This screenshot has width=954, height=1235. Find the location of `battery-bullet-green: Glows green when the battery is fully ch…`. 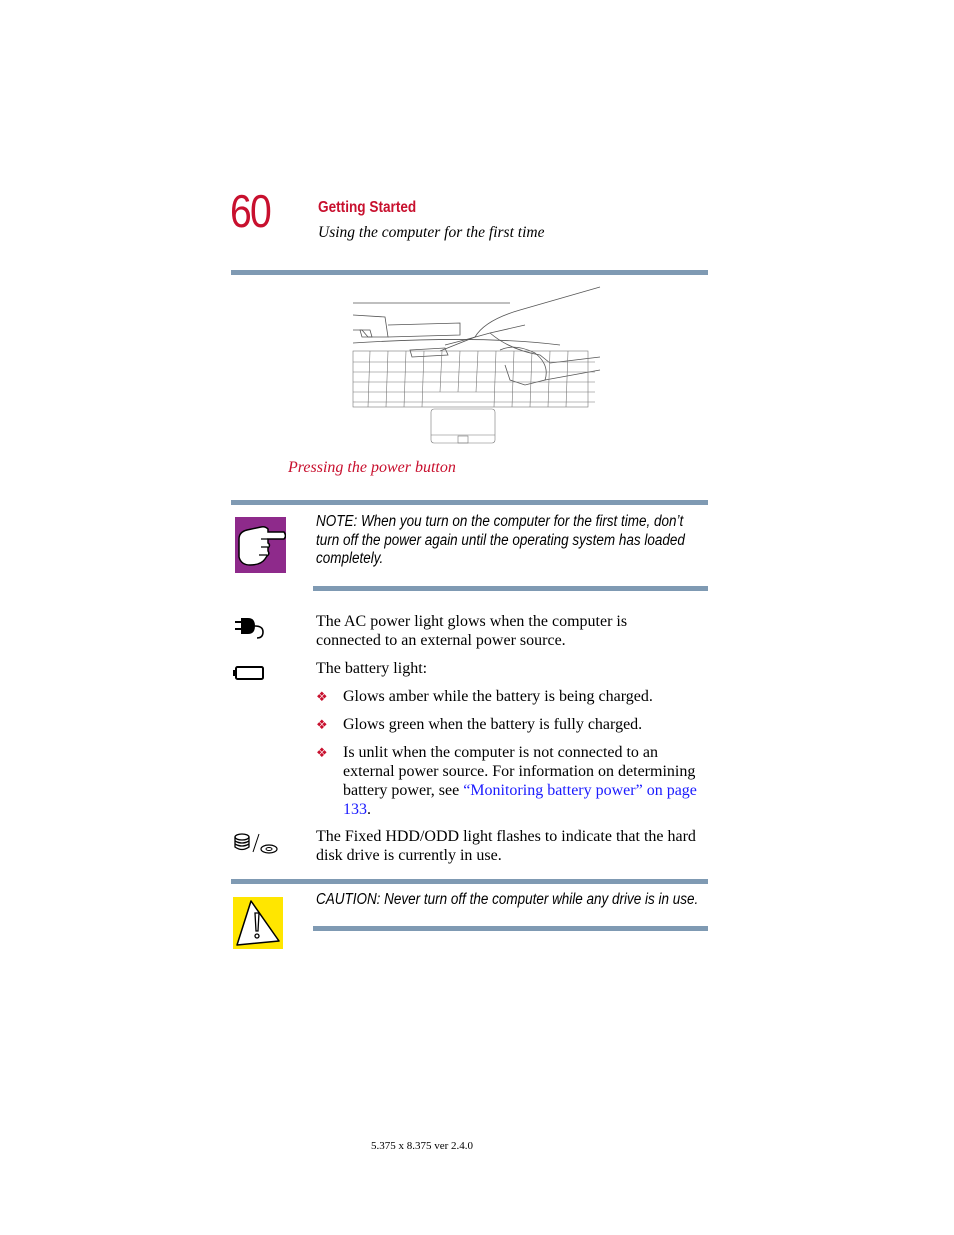

battery-bullet-green: Glows green when the battery is fully ch… is located at coordinates (493, 724).